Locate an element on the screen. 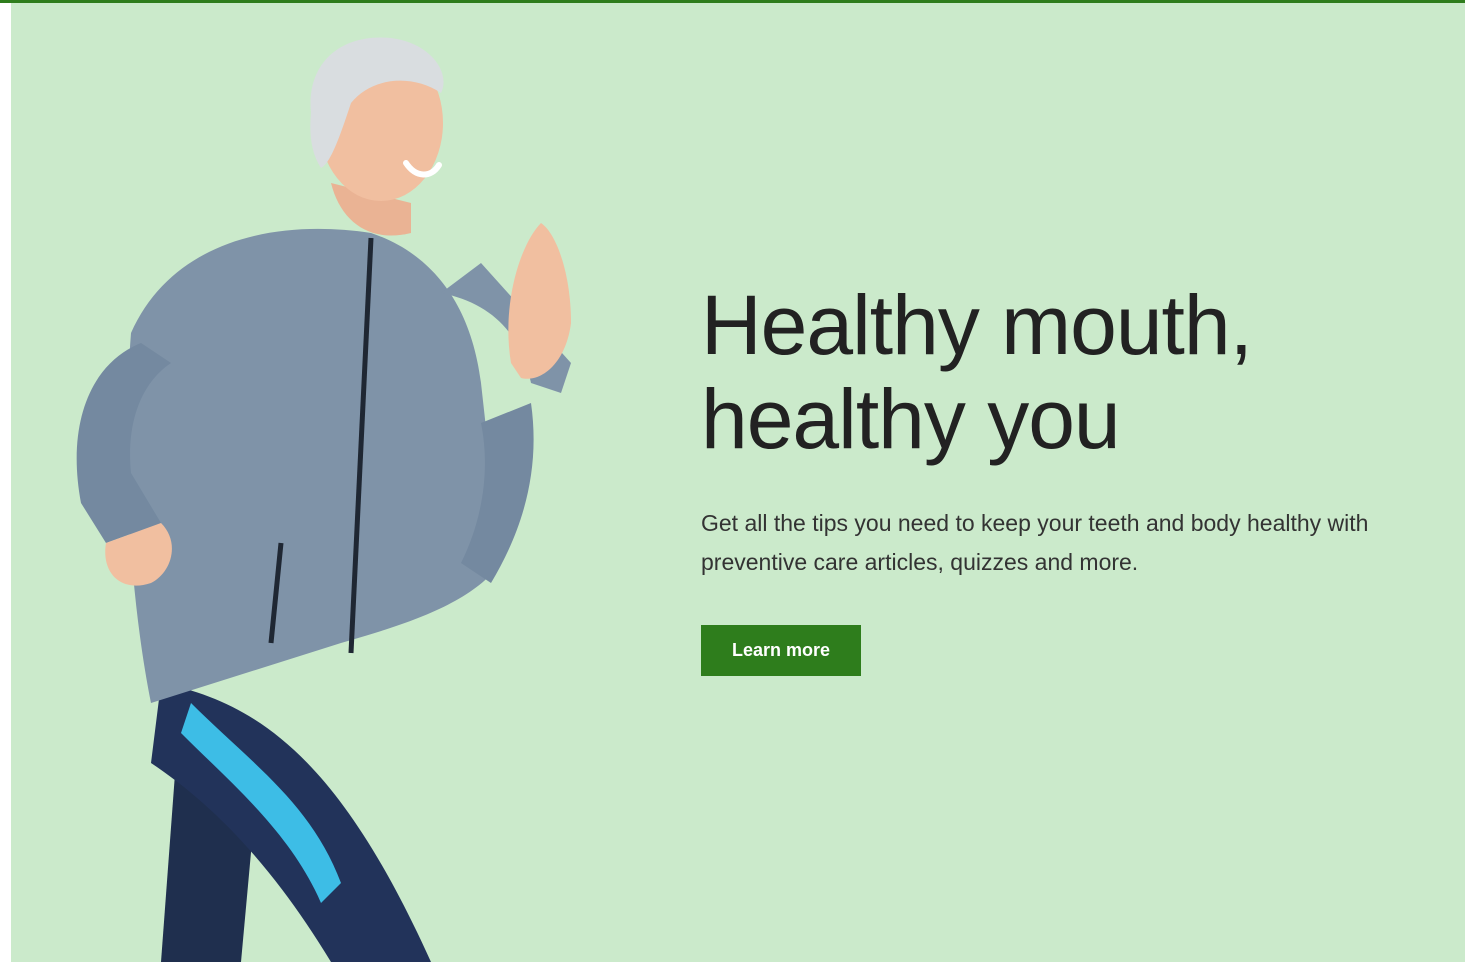 The height and width of the screenshot is (966, 1465). hero-headline-line-1: Healthy mouth, is located at coordinates (977, 325).